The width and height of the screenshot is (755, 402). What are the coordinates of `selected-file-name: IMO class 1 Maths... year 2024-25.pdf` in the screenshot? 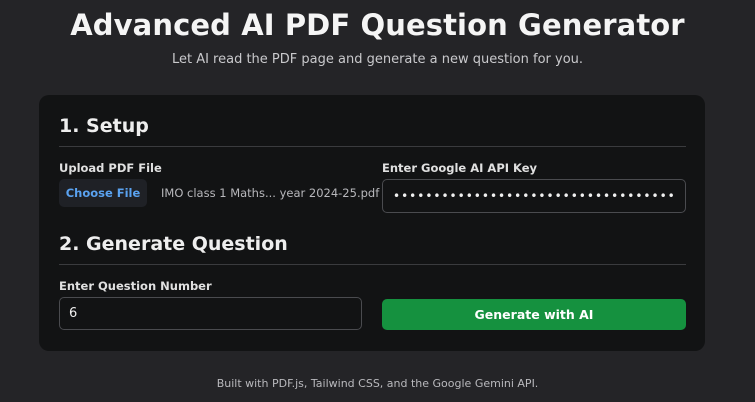 It's located at (270, 193).